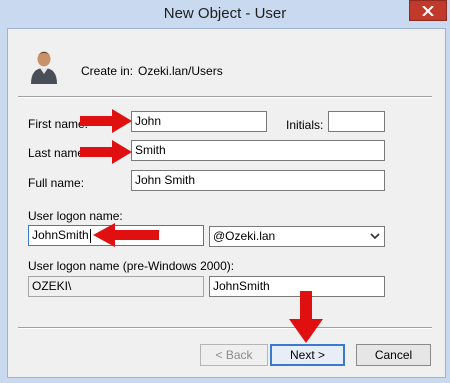 The image size is (450, 383). Describe the element at coordinates (258, 180) in the screenshot. I see `full-name-input: John Smith` at that location.